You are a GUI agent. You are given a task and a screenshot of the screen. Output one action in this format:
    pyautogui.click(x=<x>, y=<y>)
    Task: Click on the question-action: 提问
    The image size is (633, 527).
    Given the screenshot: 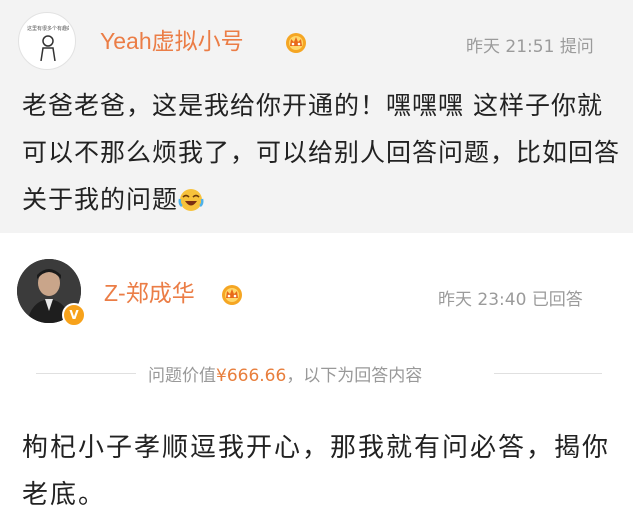 What is the action you would take?
    pyautogui.click(x=576, y=47)
    